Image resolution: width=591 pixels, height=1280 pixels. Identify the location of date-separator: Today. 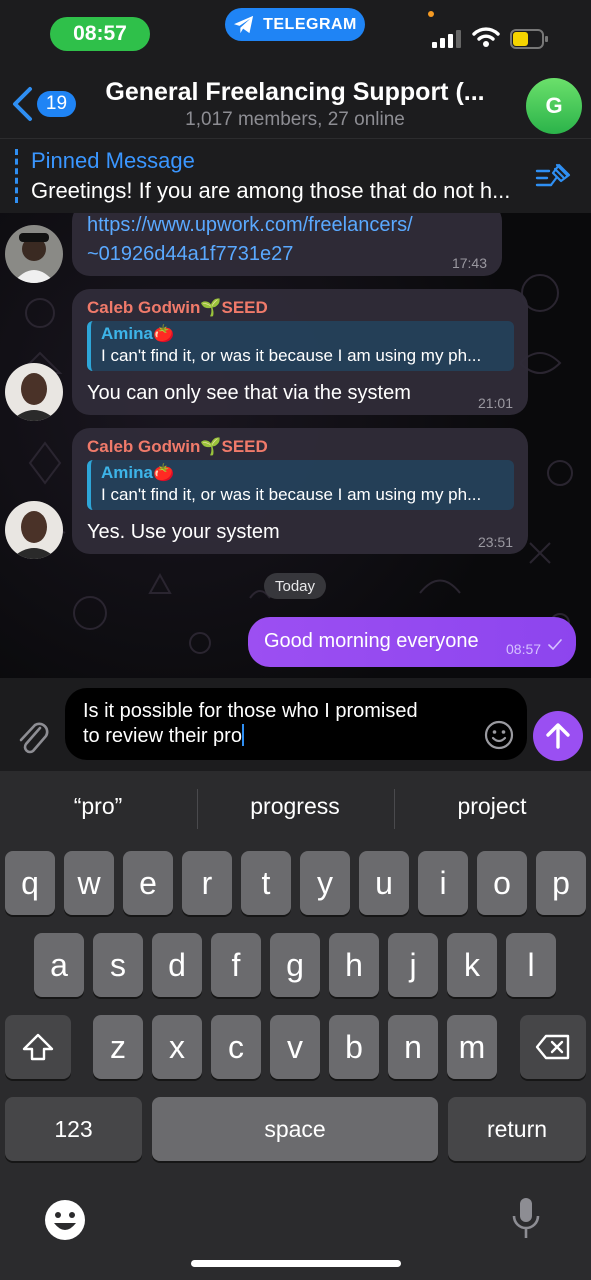
(295, 586).